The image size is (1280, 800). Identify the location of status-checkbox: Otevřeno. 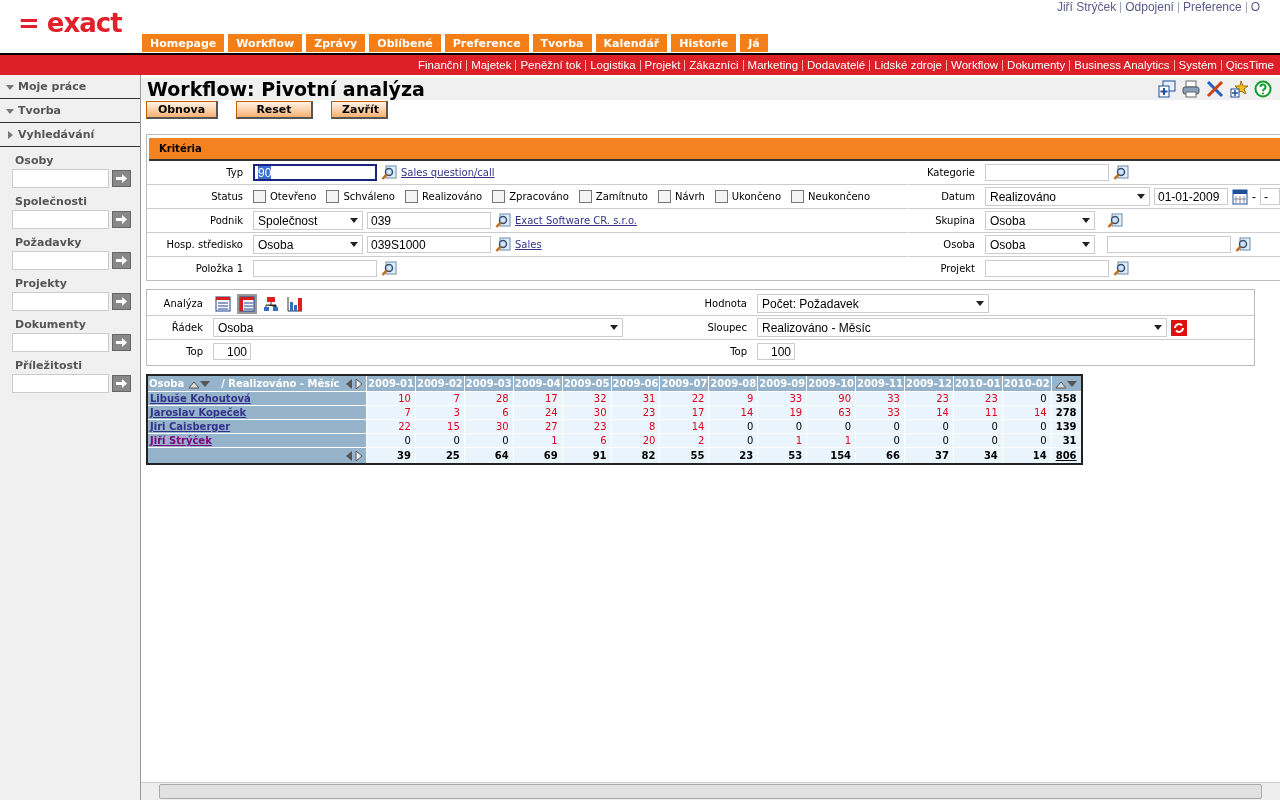
(285, 196).